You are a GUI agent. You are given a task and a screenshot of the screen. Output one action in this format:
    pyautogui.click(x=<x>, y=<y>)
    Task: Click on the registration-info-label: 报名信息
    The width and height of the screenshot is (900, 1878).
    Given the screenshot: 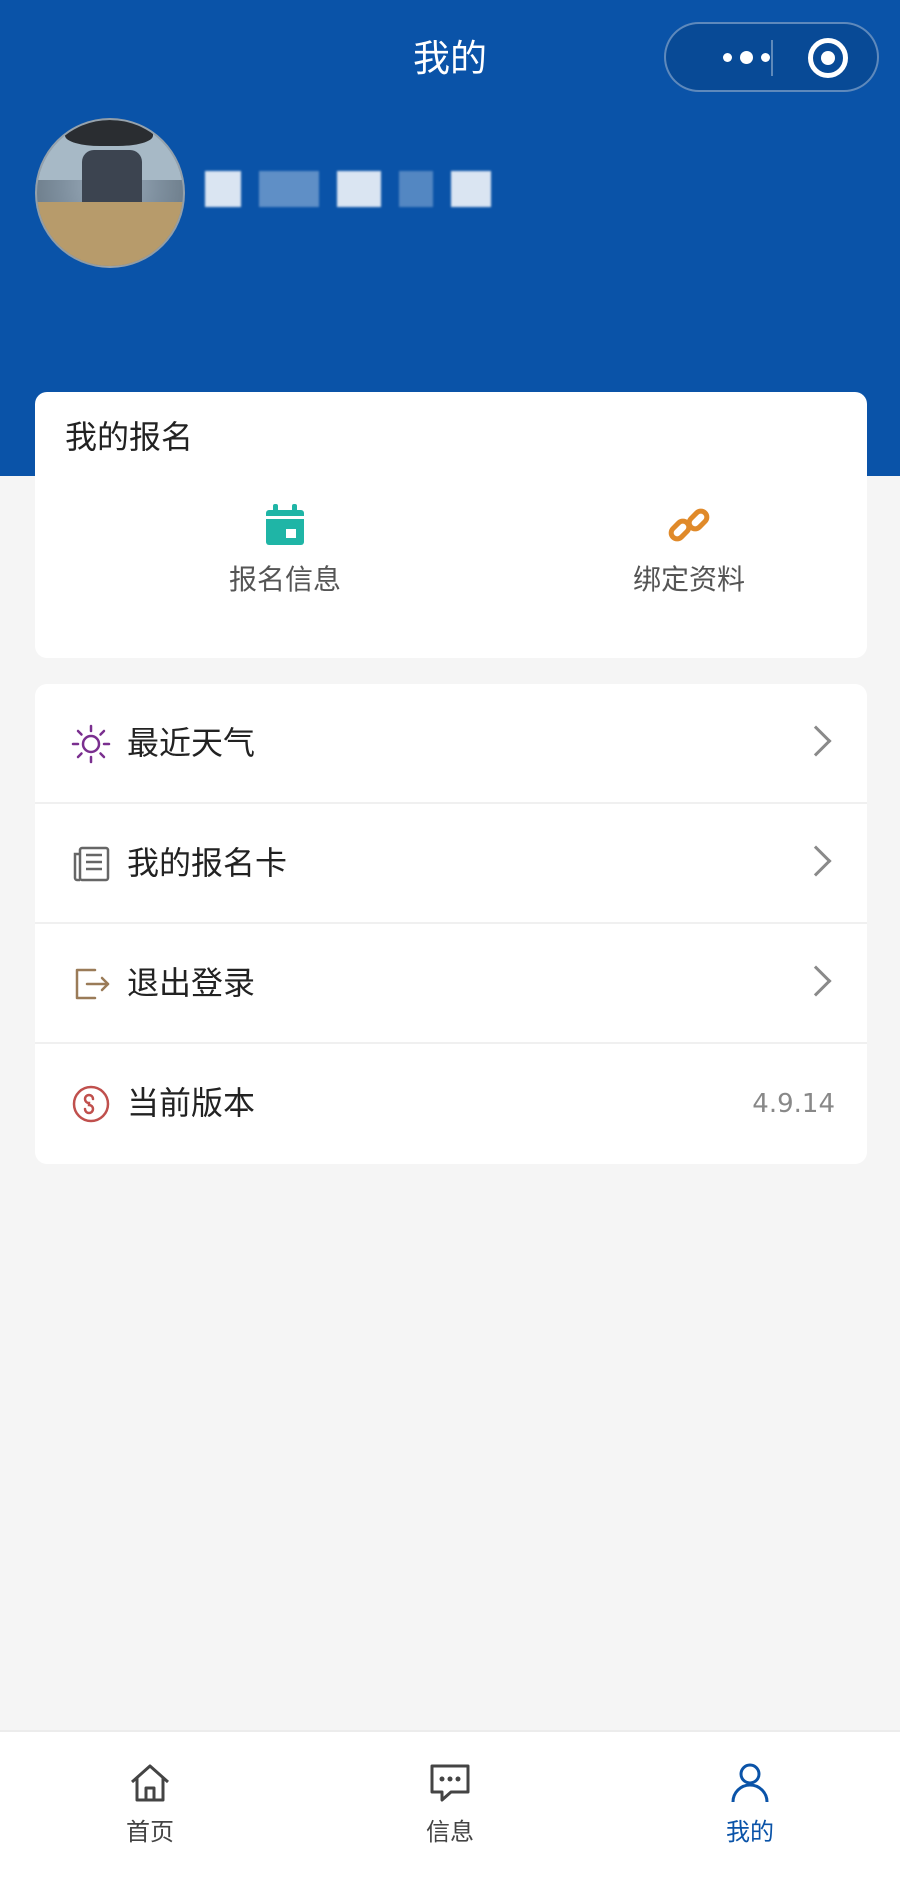 What is the action you would take?
    pyautogui.click(x=284, y=579)
    